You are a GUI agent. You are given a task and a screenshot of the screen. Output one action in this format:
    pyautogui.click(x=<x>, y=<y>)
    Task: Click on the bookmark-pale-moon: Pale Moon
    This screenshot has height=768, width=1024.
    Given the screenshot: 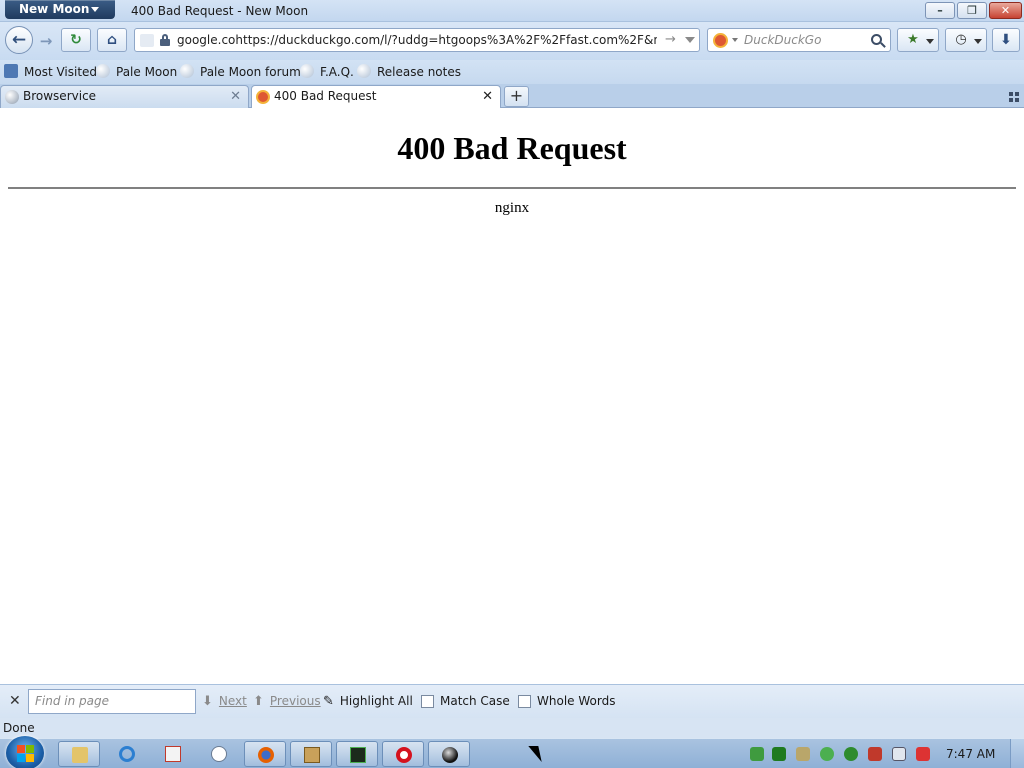 What is the action you would take?
    pyautogui.click(x=136, y=72)
    